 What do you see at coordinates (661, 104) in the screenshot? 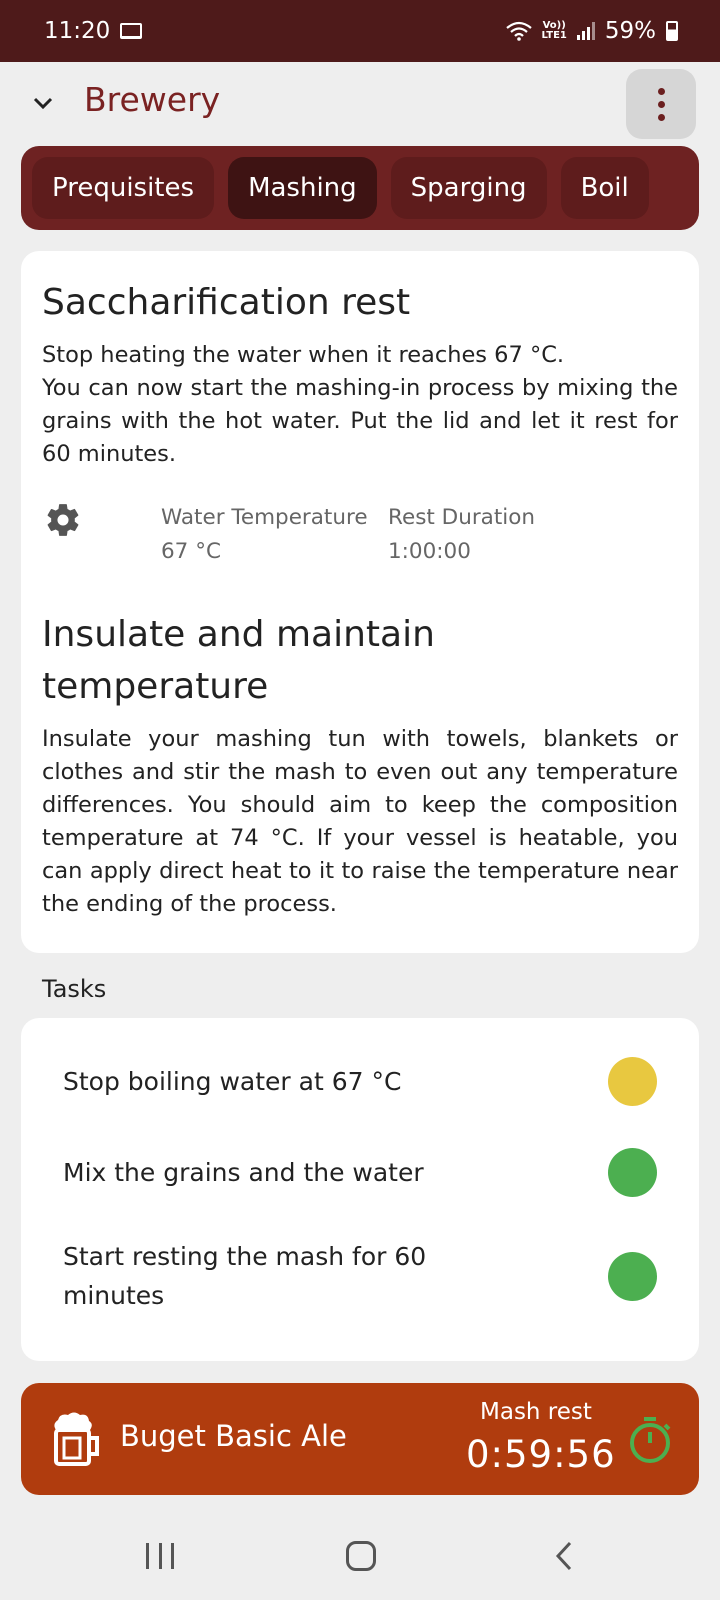
I see `more-vert-icon` at bounding box center [661, 104].